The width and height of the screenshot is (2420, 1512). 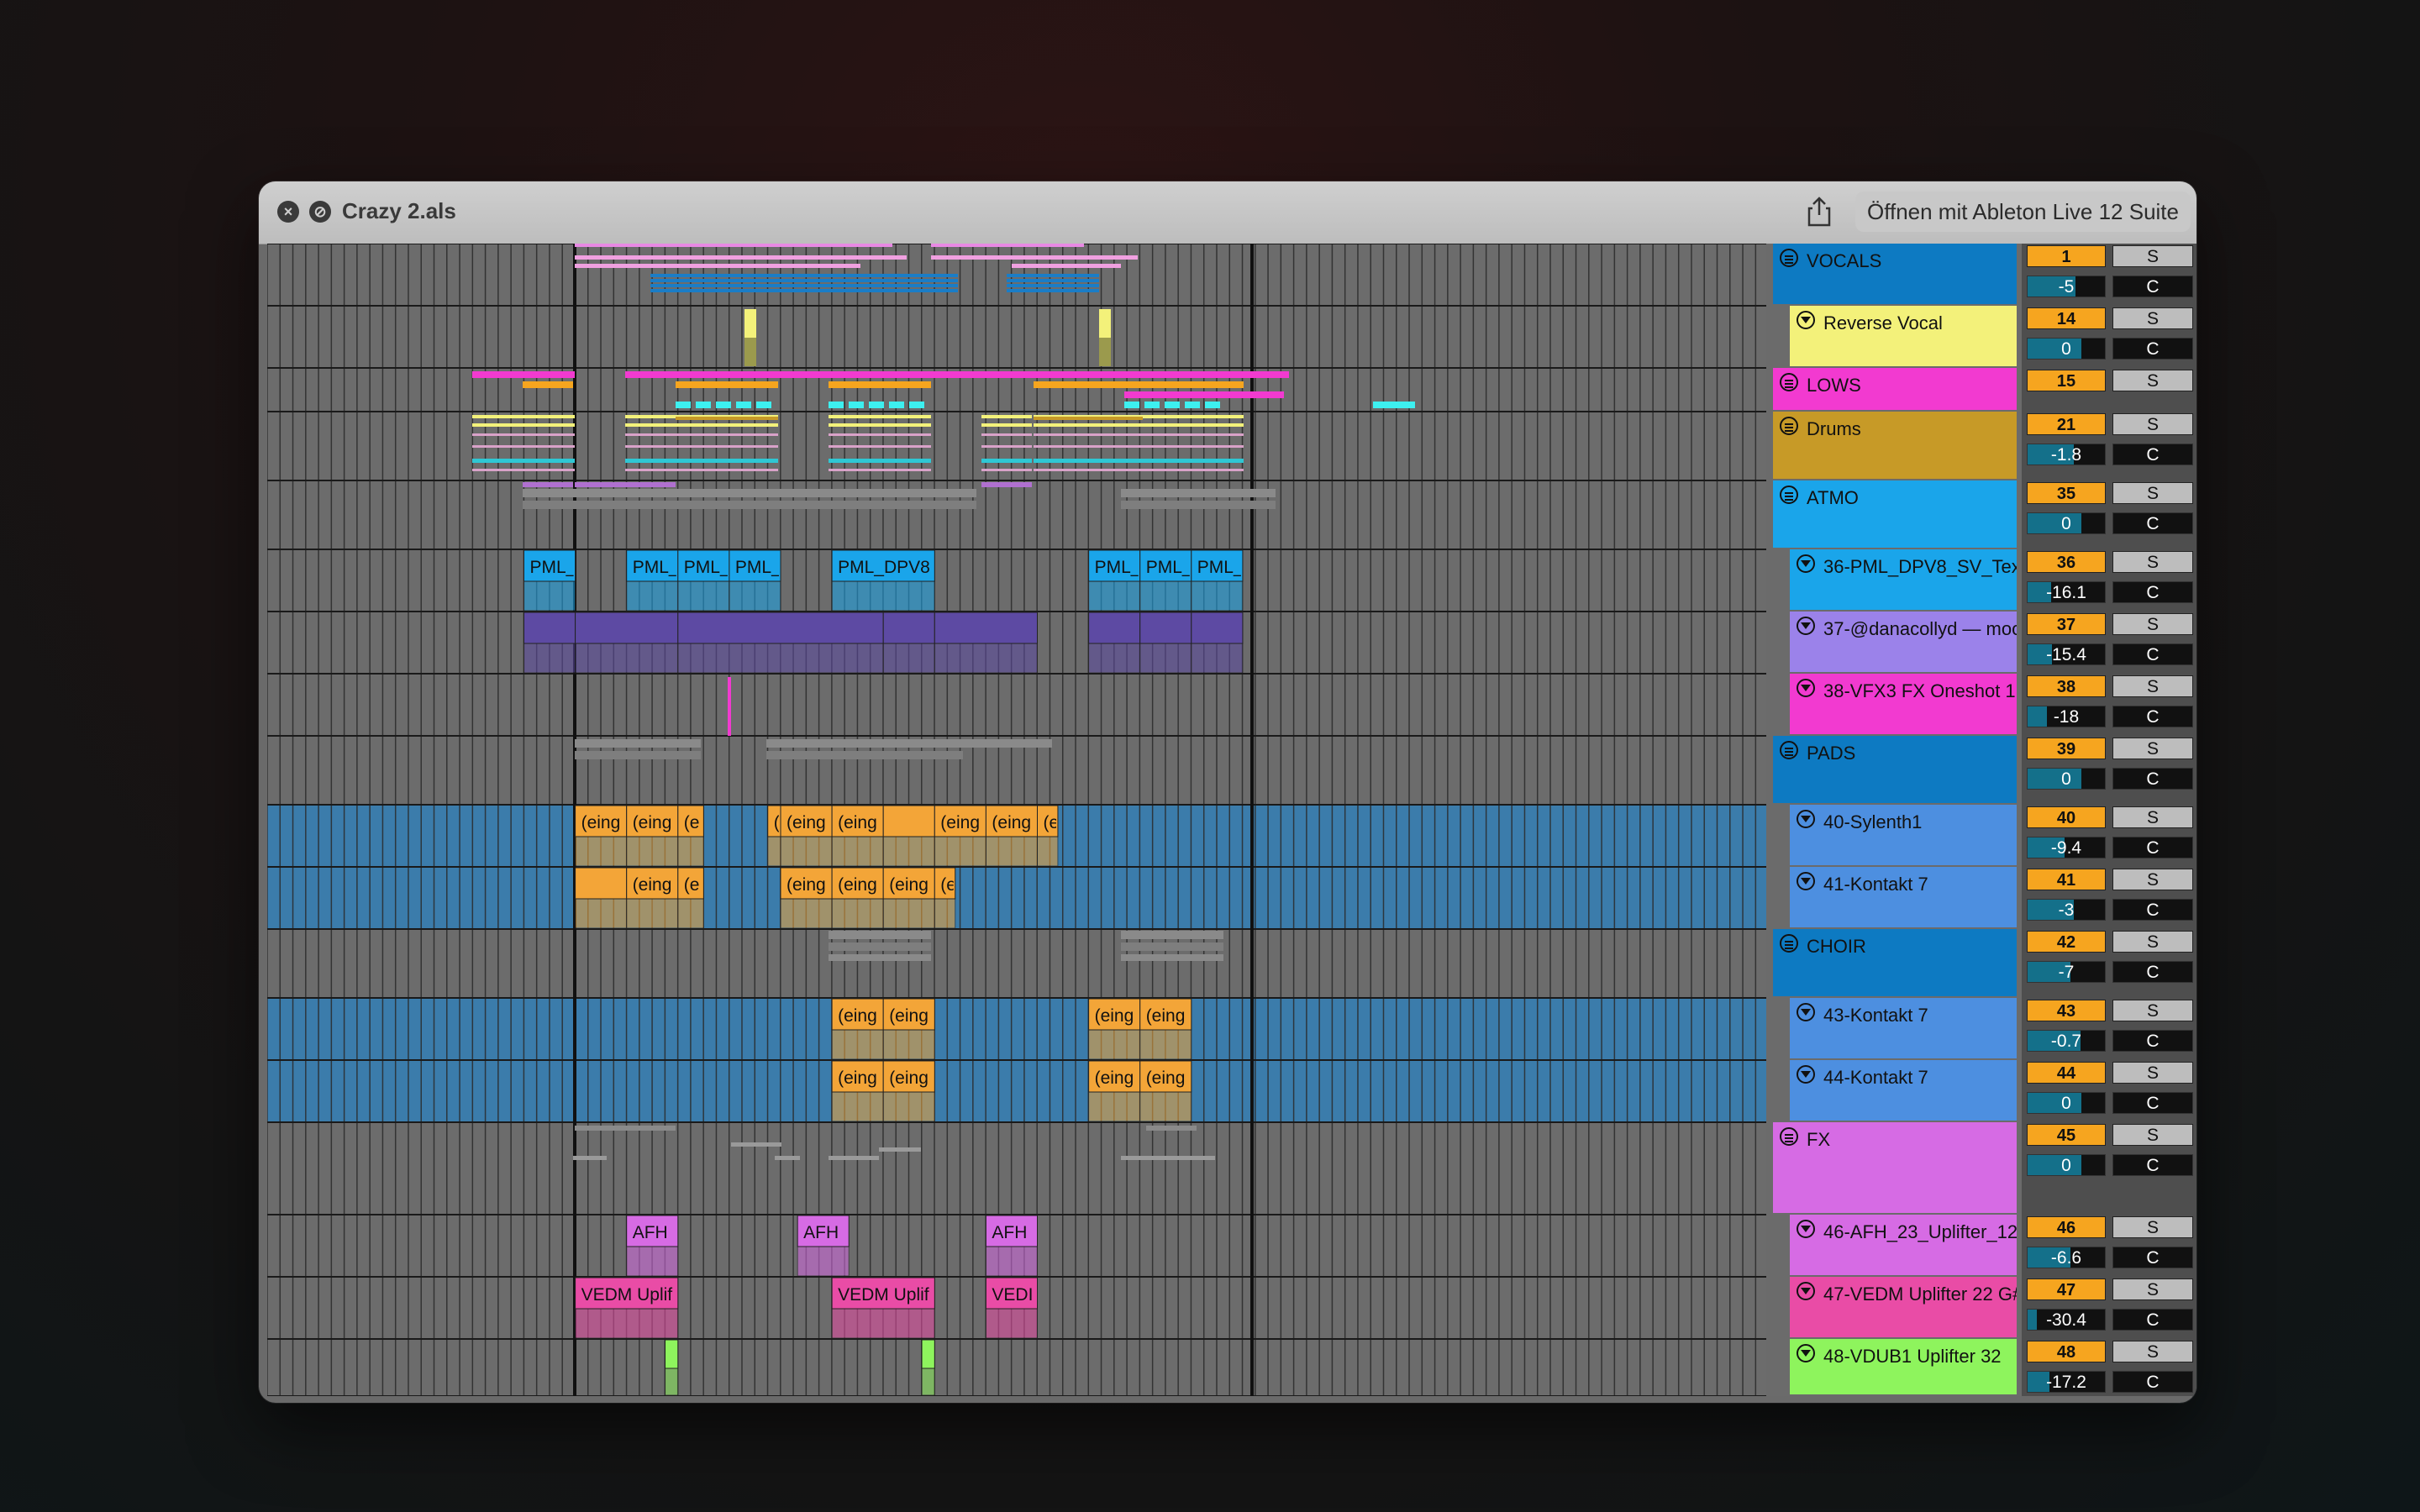 What do you see at coordinates (2066, 256) in the screenshot?
I see `track-number: 1` at bounding box center [2066, 256].